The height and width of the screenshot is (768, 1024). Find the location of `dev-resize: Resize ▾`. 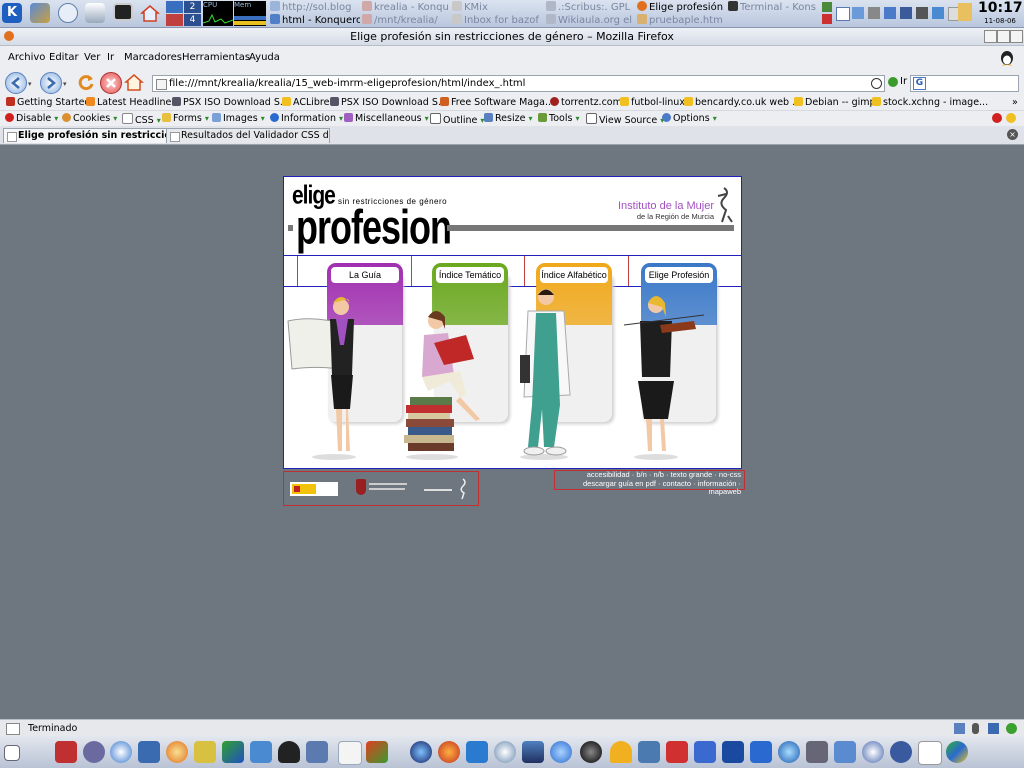

dev-resize: Resize ▾ is located at coordinates (508, 118).